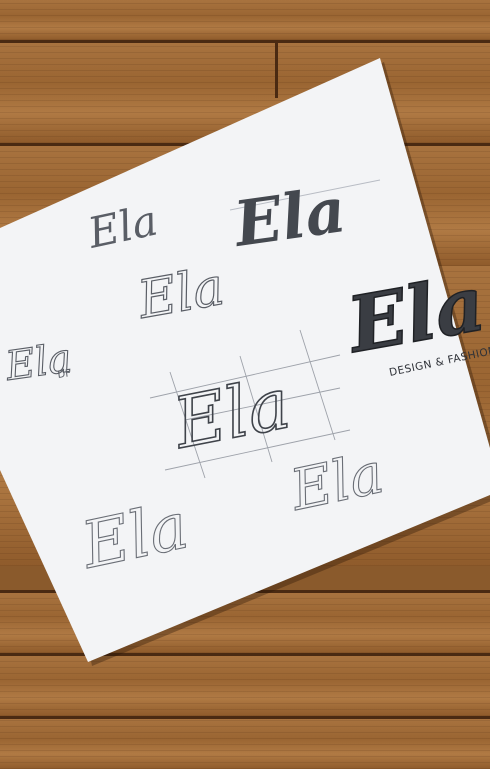 Image resolution: width=490 pixels, height=769 pixels. Describe the element at coordinates (38, 362) in the screenshot. I see `sketch-4: Ela` at that location.